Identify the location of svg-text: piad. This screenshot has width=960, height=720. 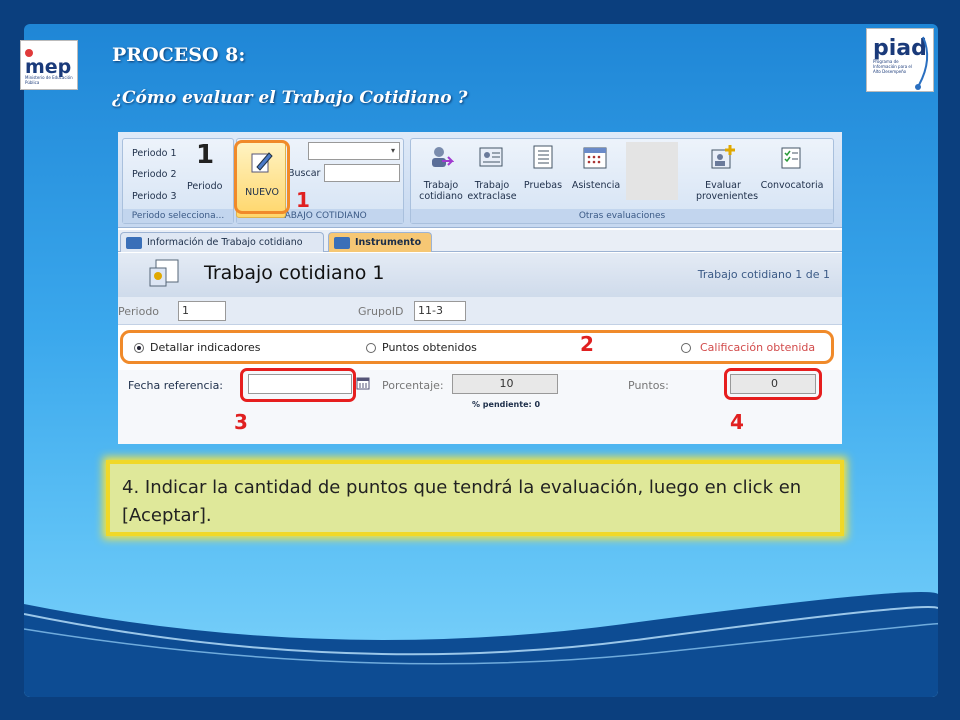
(900, 48).